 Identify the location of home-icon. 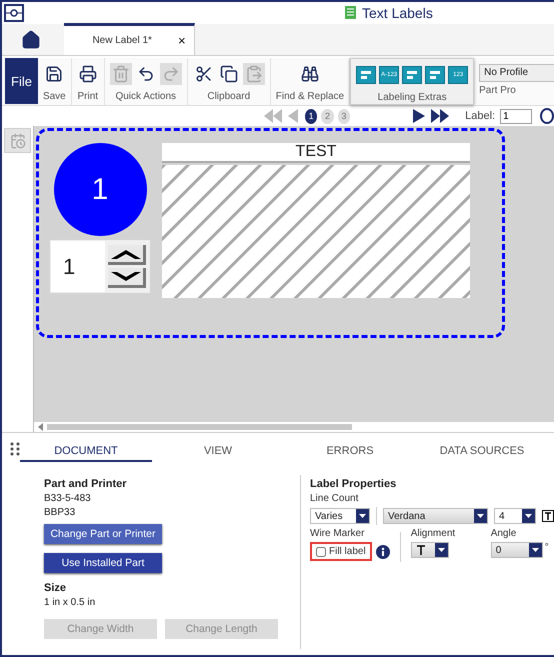
(31, 40).